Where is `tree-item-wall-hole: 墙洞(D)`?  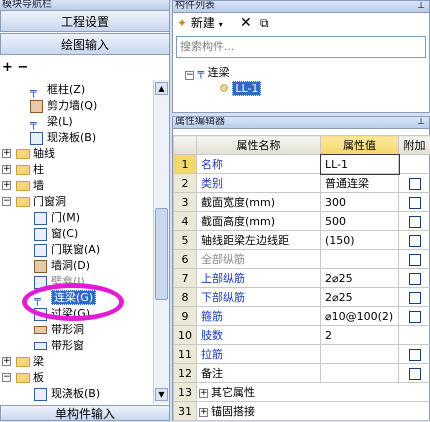 tree-item-wall-hole: 墙洞(D) is located at coordinates (62, 266).